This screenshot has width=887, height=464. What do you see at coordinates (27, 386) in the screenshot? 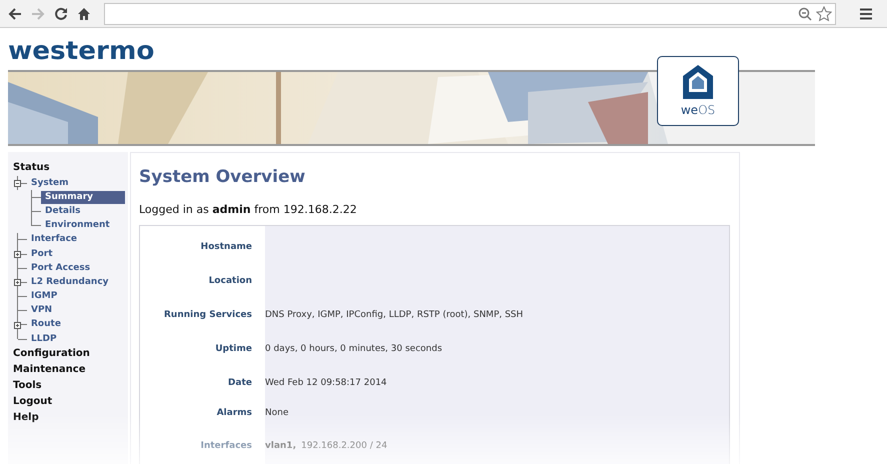
I see `nav-section: Tools` at bounding box center [27, 386].